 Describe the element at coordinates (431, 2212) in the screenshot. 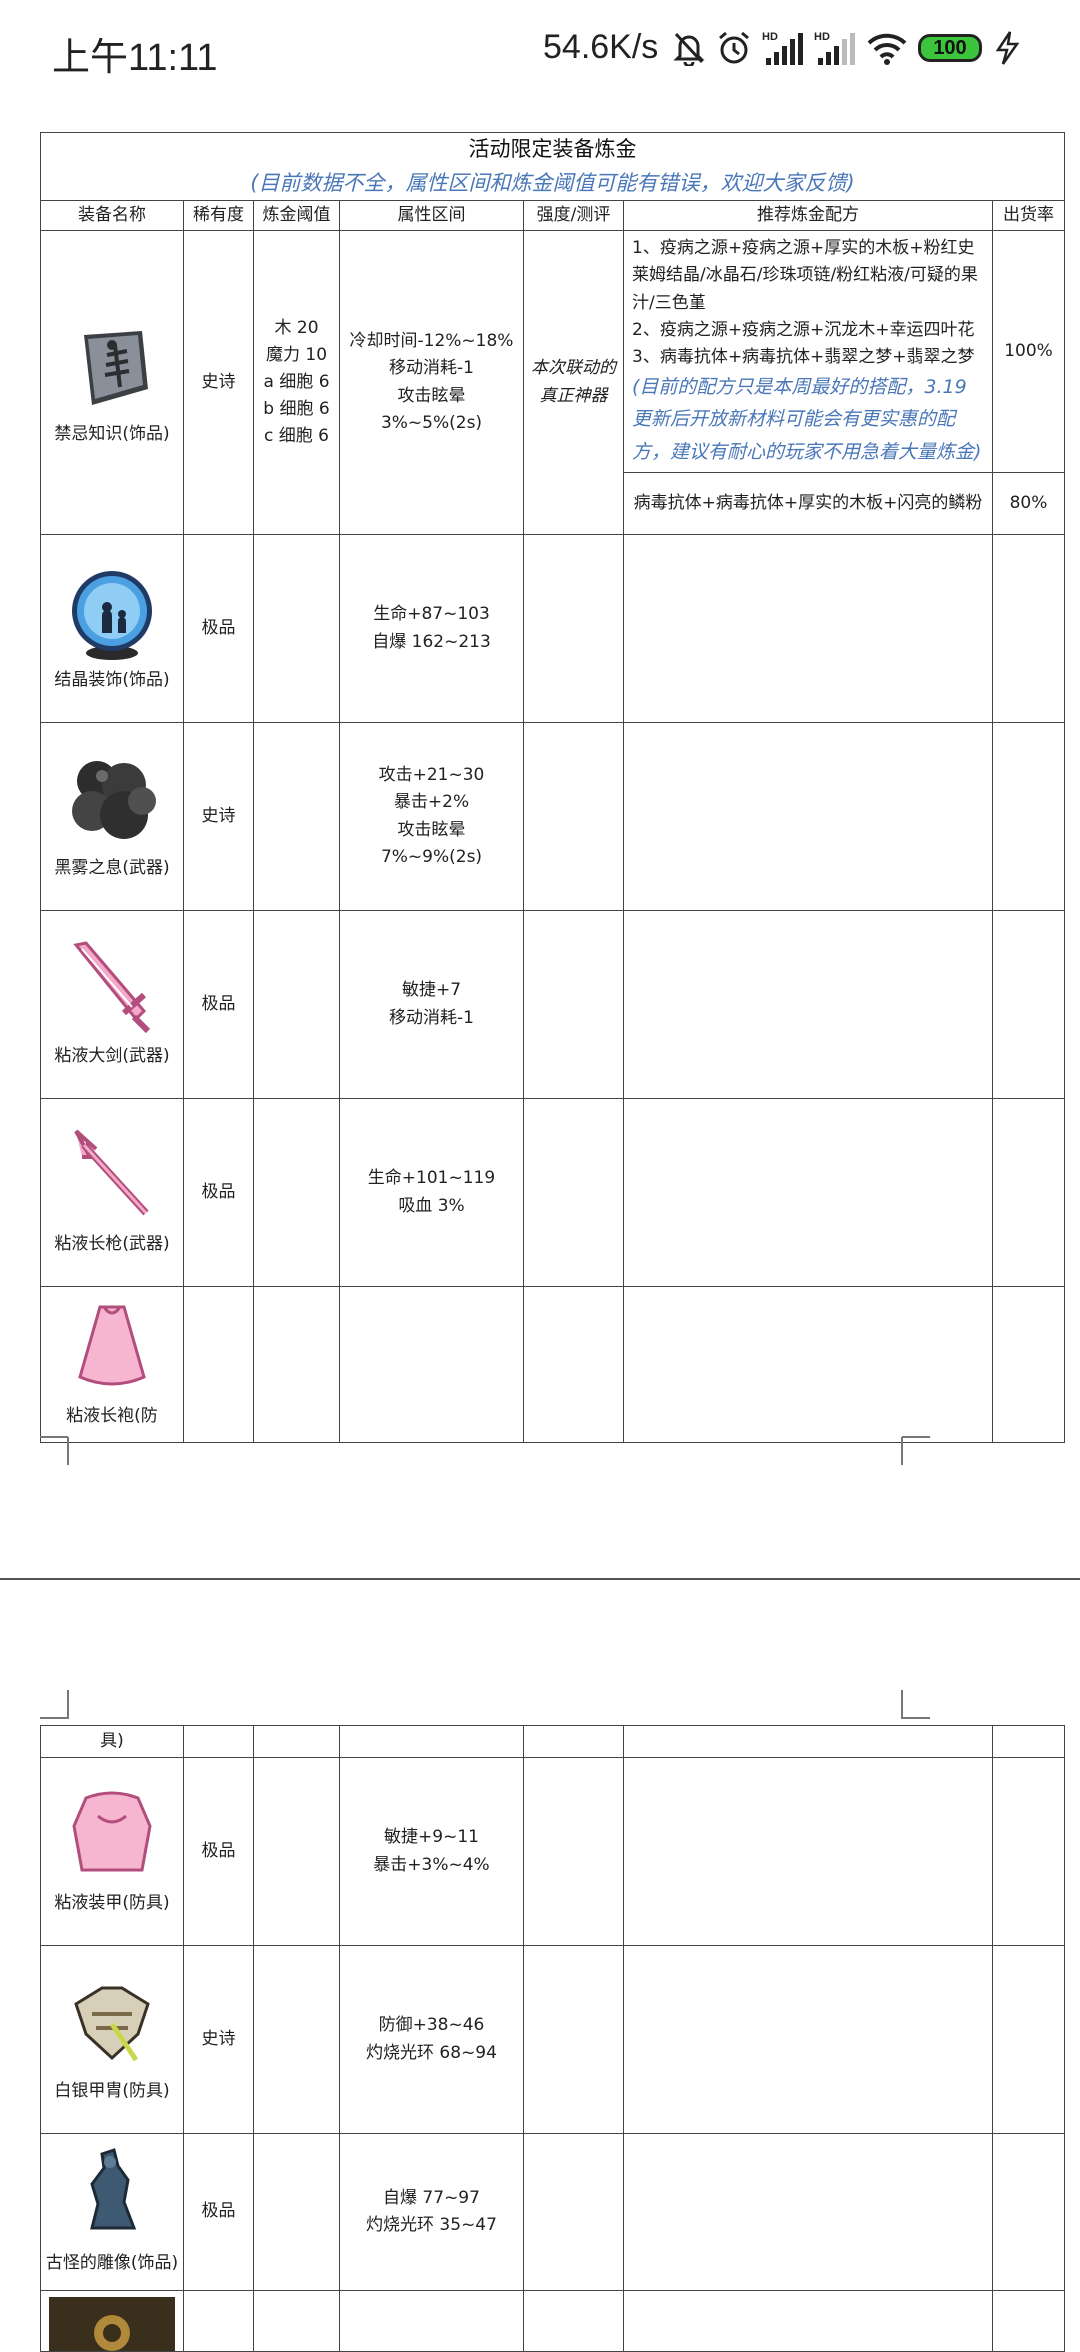

I see `attribute-cell: 自爆 77~97 灼烧光环 35~47` at that location.